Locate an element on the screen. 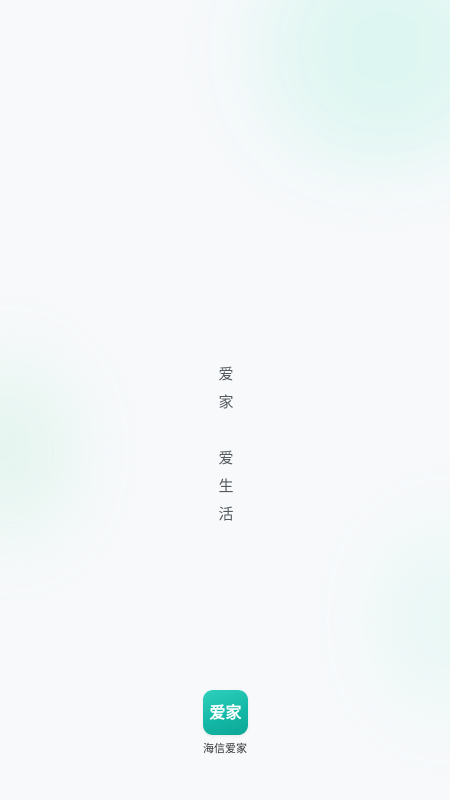 Image resolution: width=450 pixels, height=800 pixels. app-logo-text: 爱家 is located at coordinates (225, 712).